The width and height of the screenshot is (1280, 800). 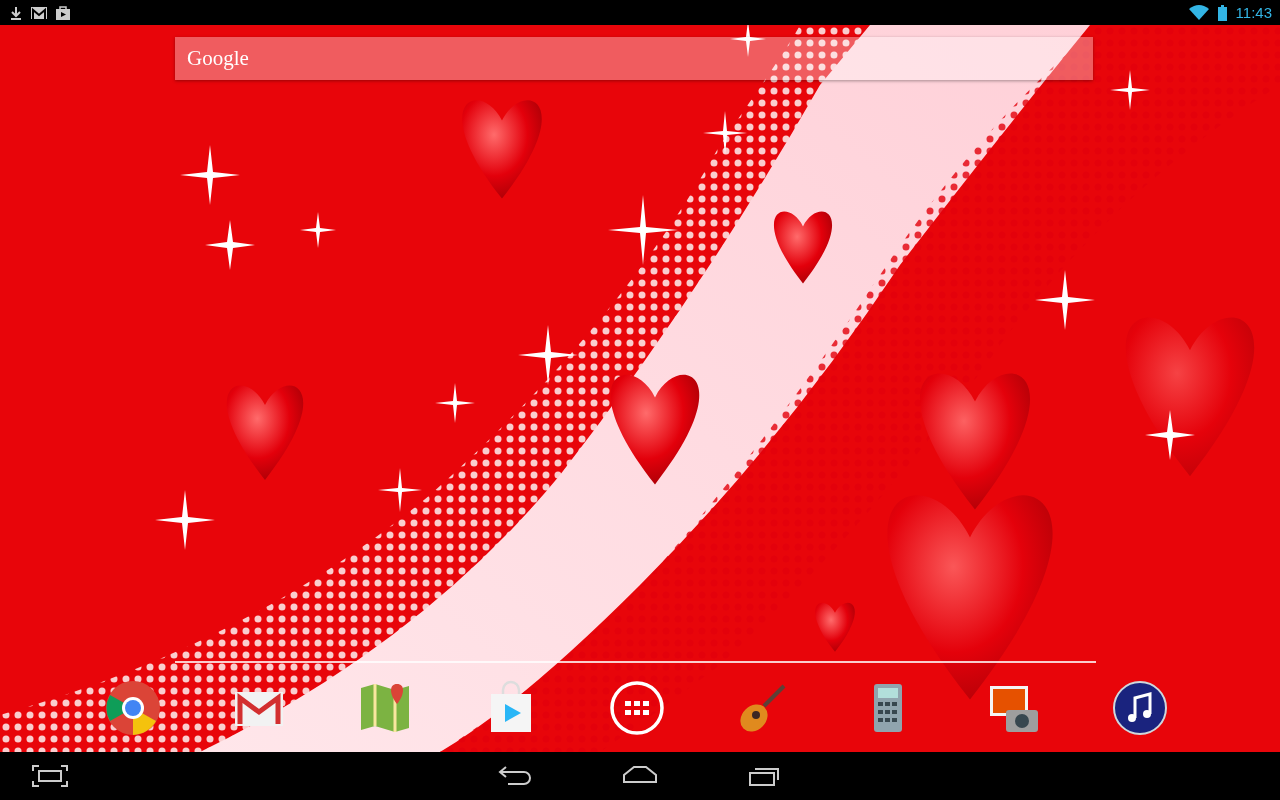 I want to click on wifi-icon, so click(x=1198, y=12).